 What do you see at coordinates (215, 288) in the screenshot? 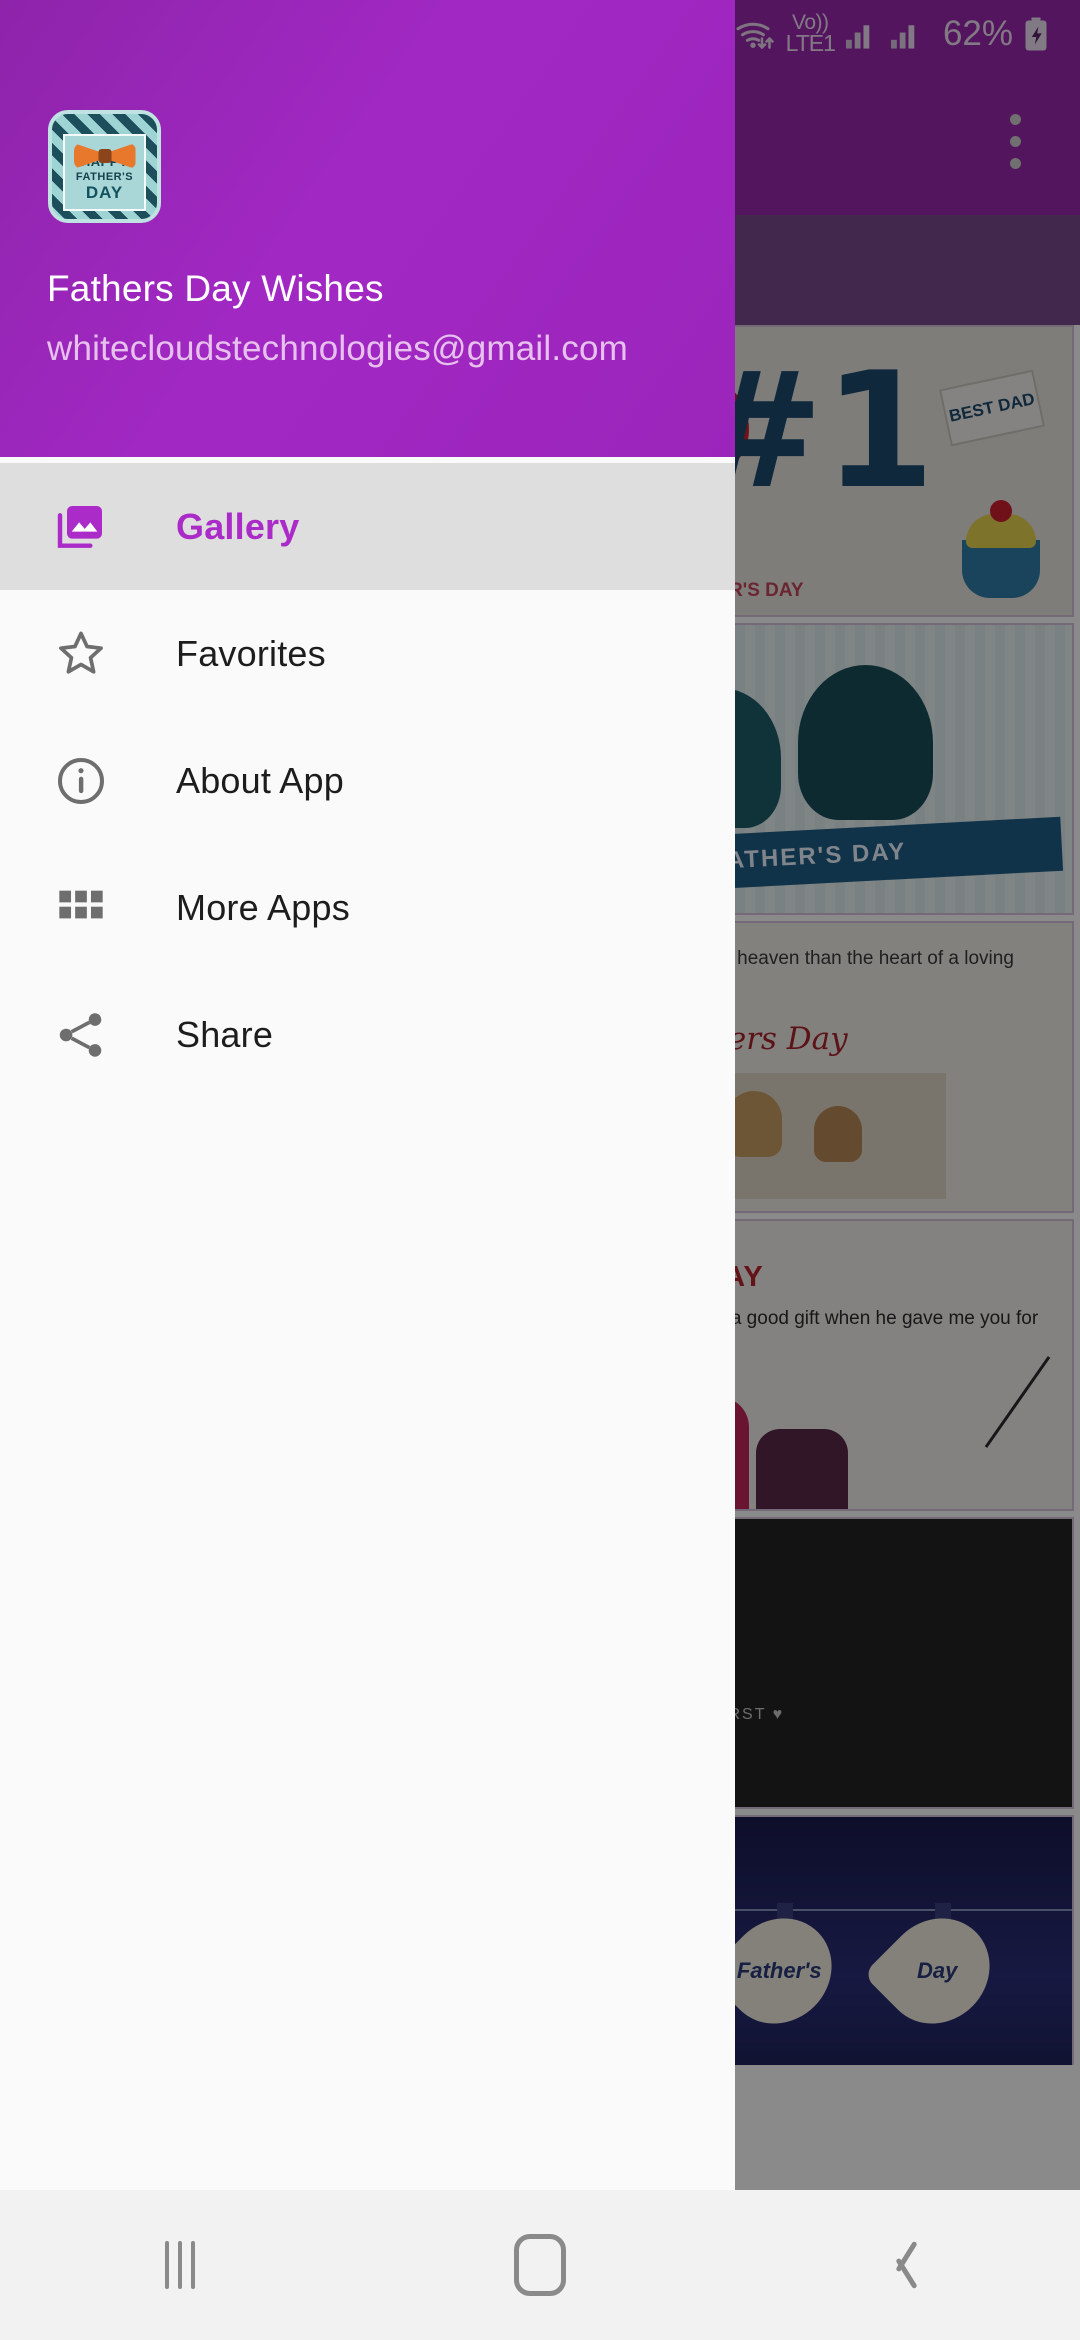
I see `drawer-app-title: Fathers Day Wishes` at bounding box center [215, 288].